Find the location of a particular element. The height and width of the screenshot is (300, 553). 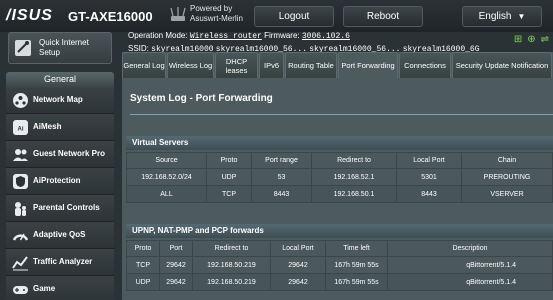

tab-ipv6: IPv6 is located at coordinates (271, 65).